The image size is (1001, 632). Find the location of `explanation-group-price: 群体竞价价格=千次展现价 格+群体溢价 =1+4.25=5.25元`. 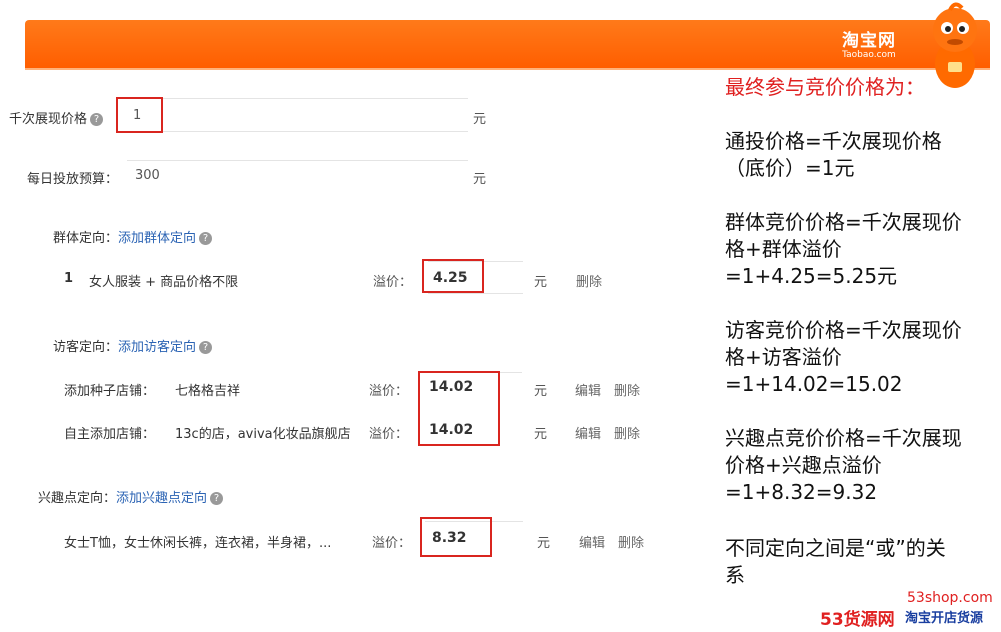

explanation-group-price: 群体竞价价格=千次展现价 格+群体溢价 =1+4.25=5.25元 is located at coordinates (843, 249).